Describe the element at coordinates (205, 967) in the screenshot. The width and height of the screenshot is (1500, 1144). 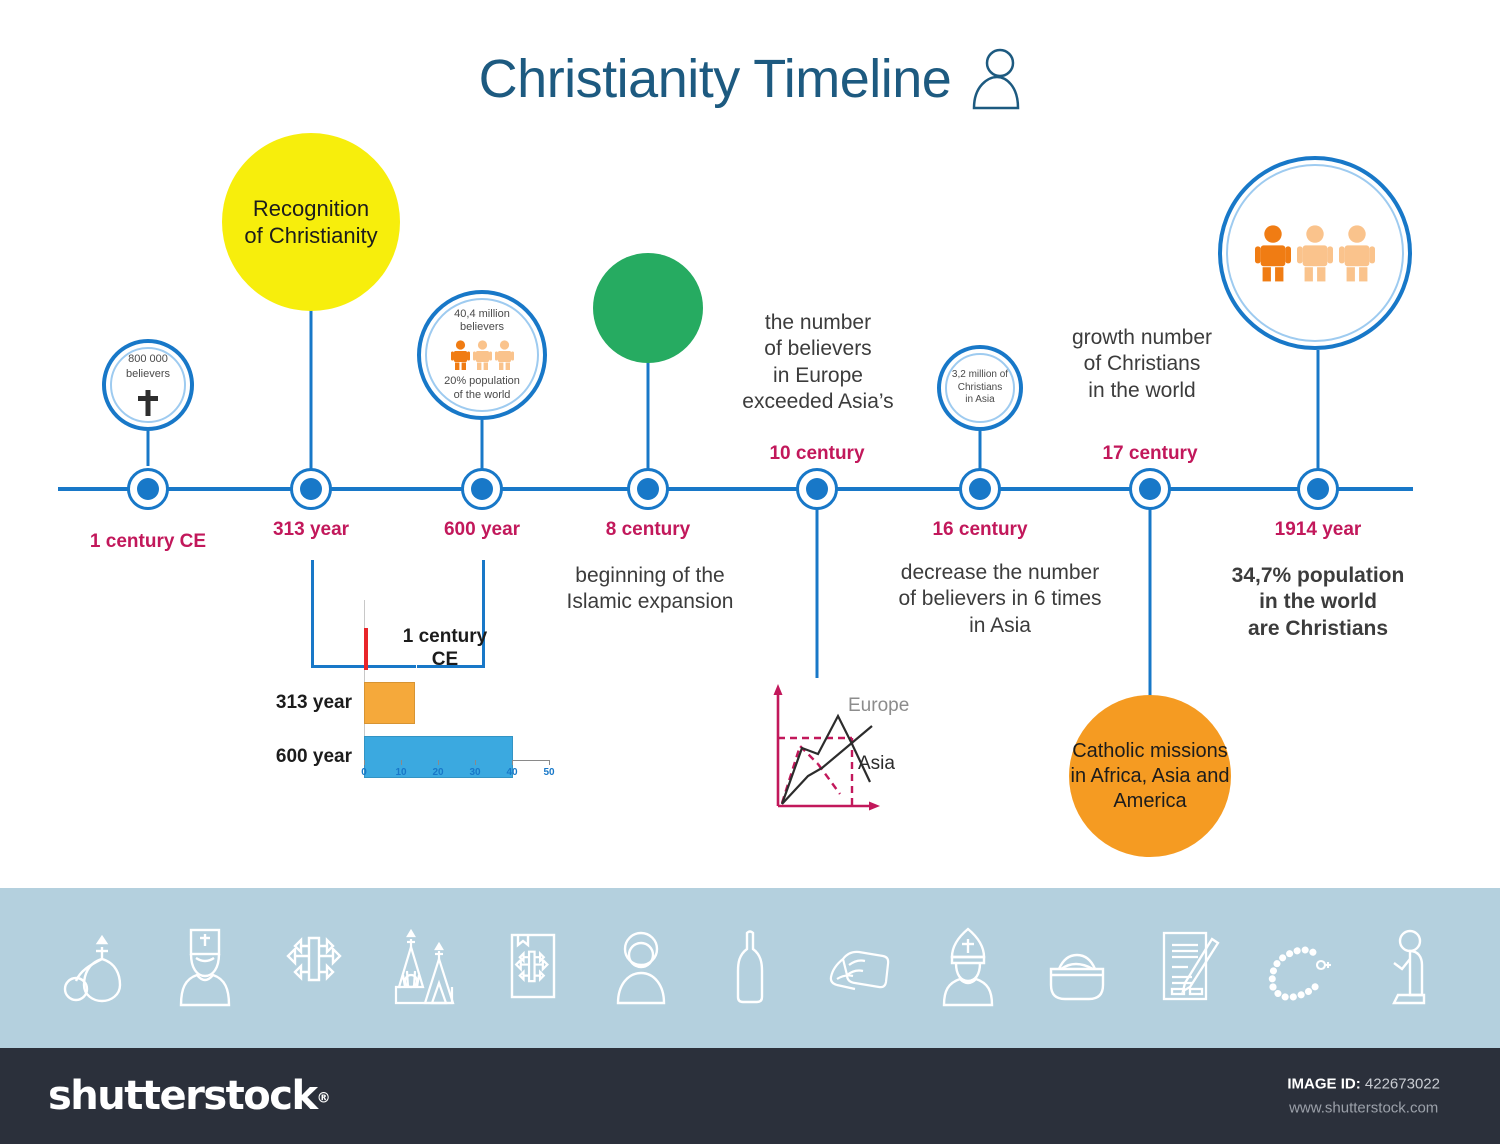
I see `priest-icon` at that location.